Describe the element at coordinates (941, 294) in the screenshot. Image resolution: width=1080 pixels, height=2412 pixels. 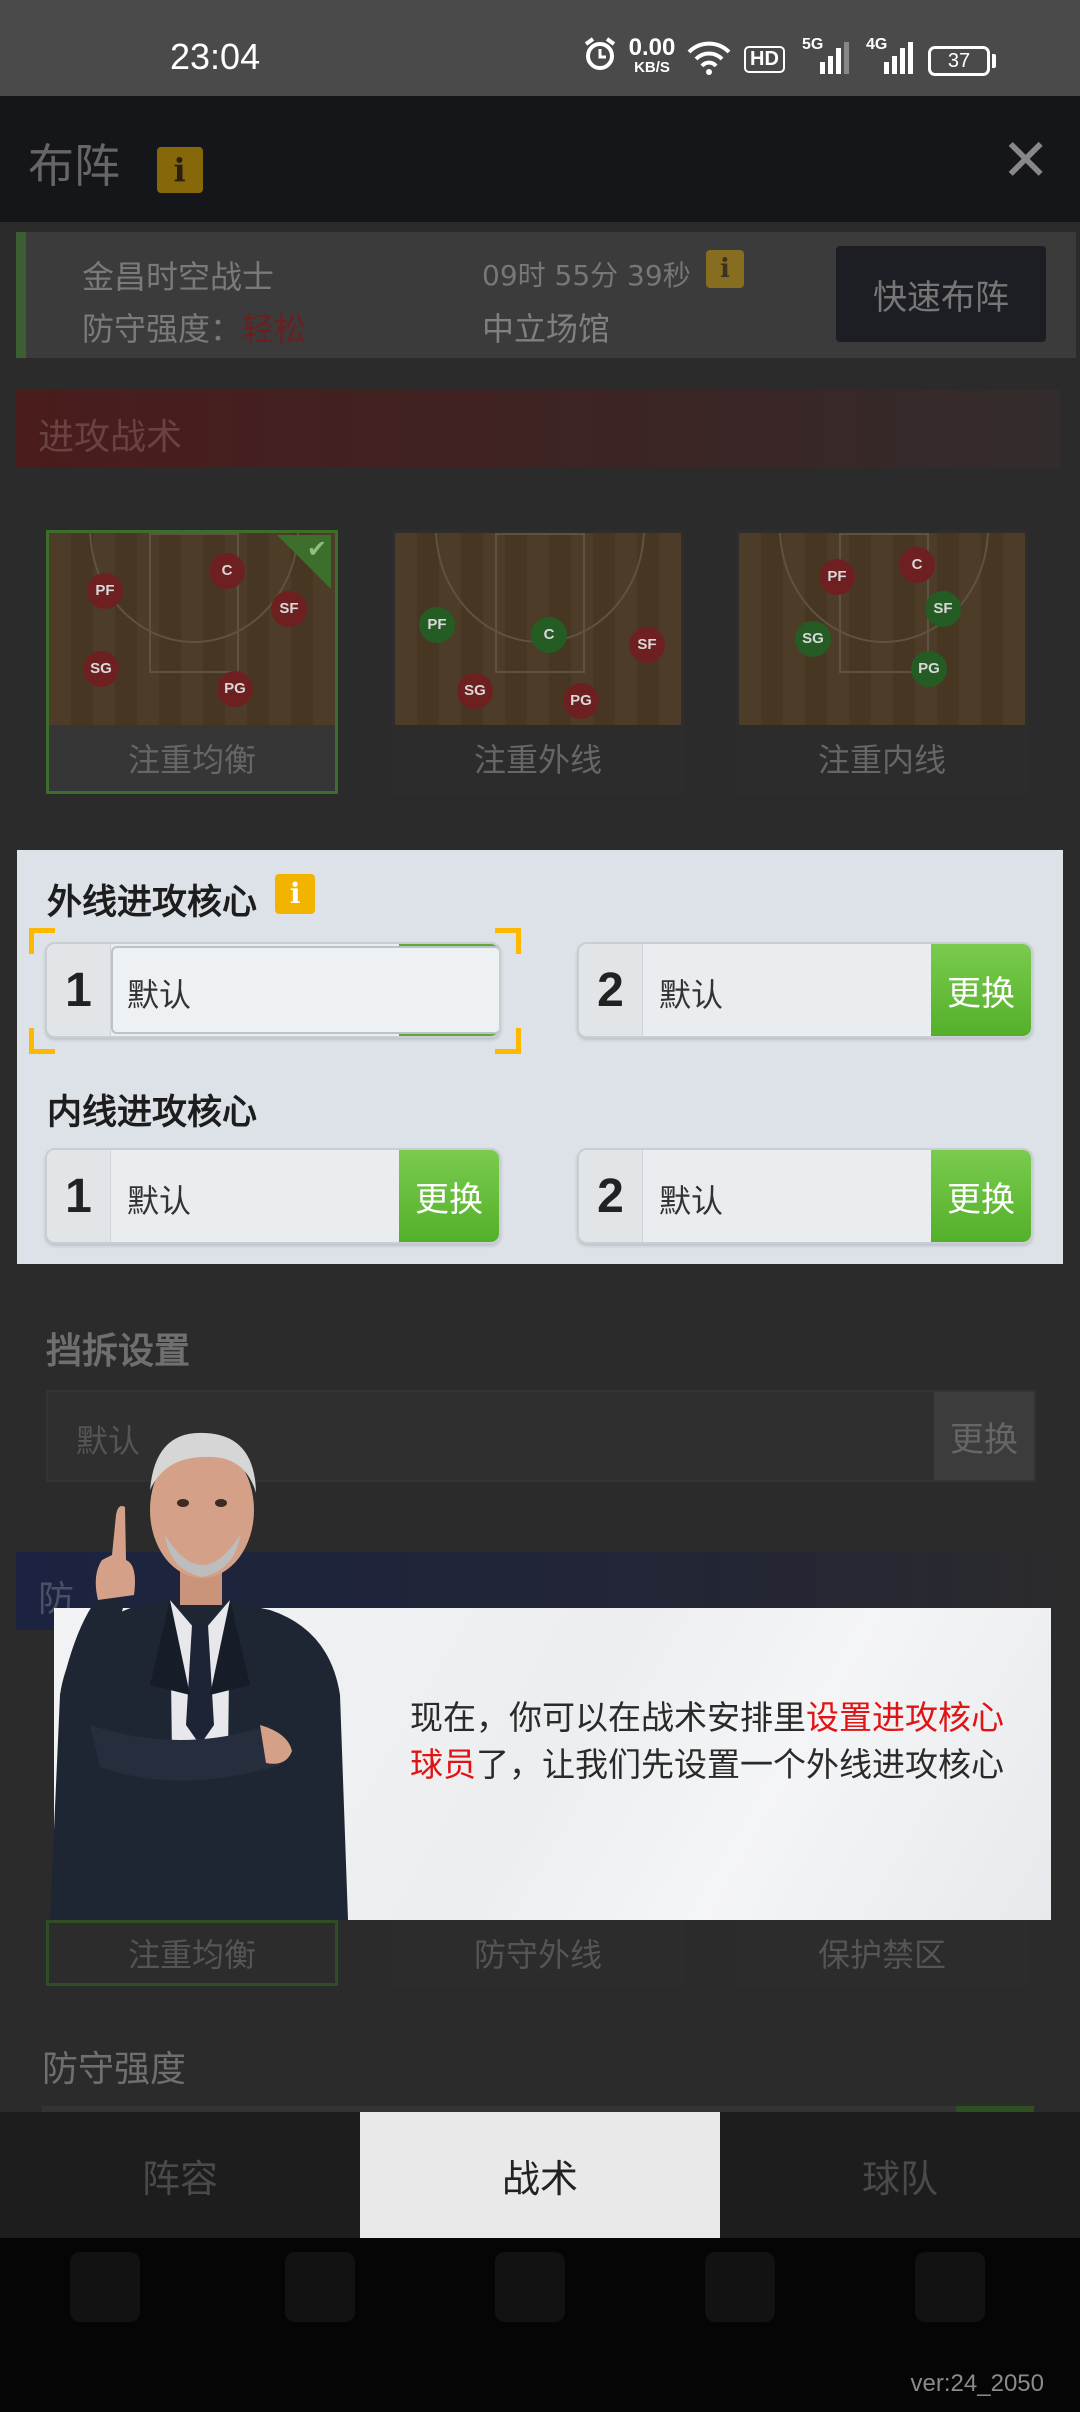
I see `quick-formation-button: 快速布阵` at that location.